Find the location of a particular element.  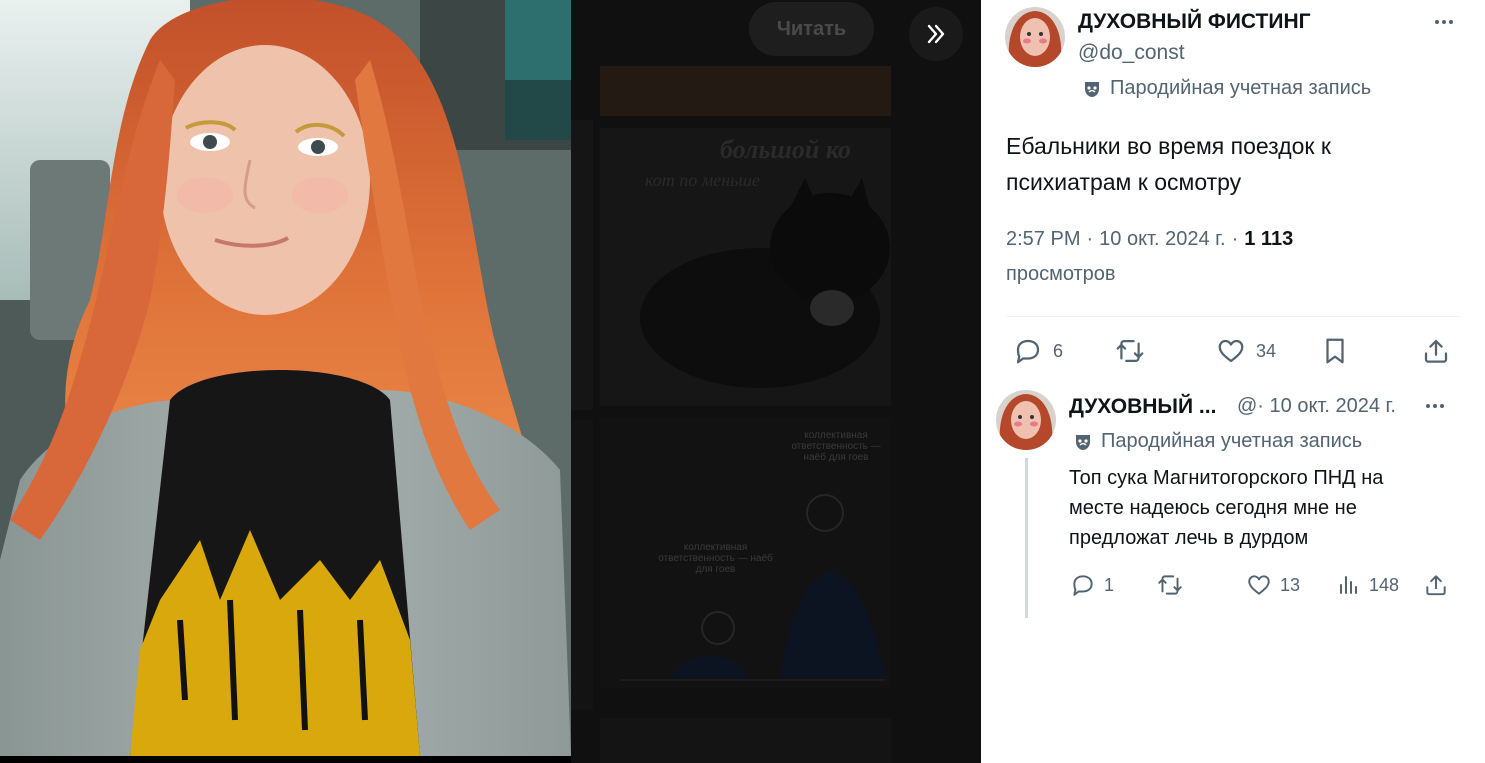

reply-parody-label: Пародийная учетная запись is located at coordinates (1217, 441).